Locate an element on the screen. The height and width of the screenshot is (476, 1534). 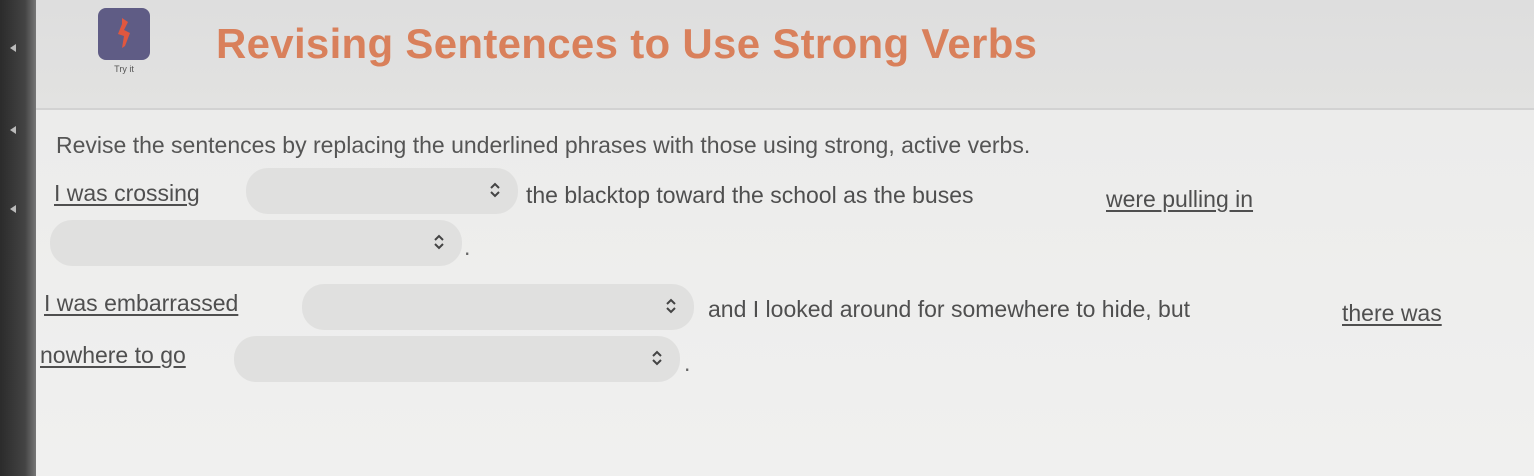
underlined-phrase: I was crossing is located at coordinates (127, 193).